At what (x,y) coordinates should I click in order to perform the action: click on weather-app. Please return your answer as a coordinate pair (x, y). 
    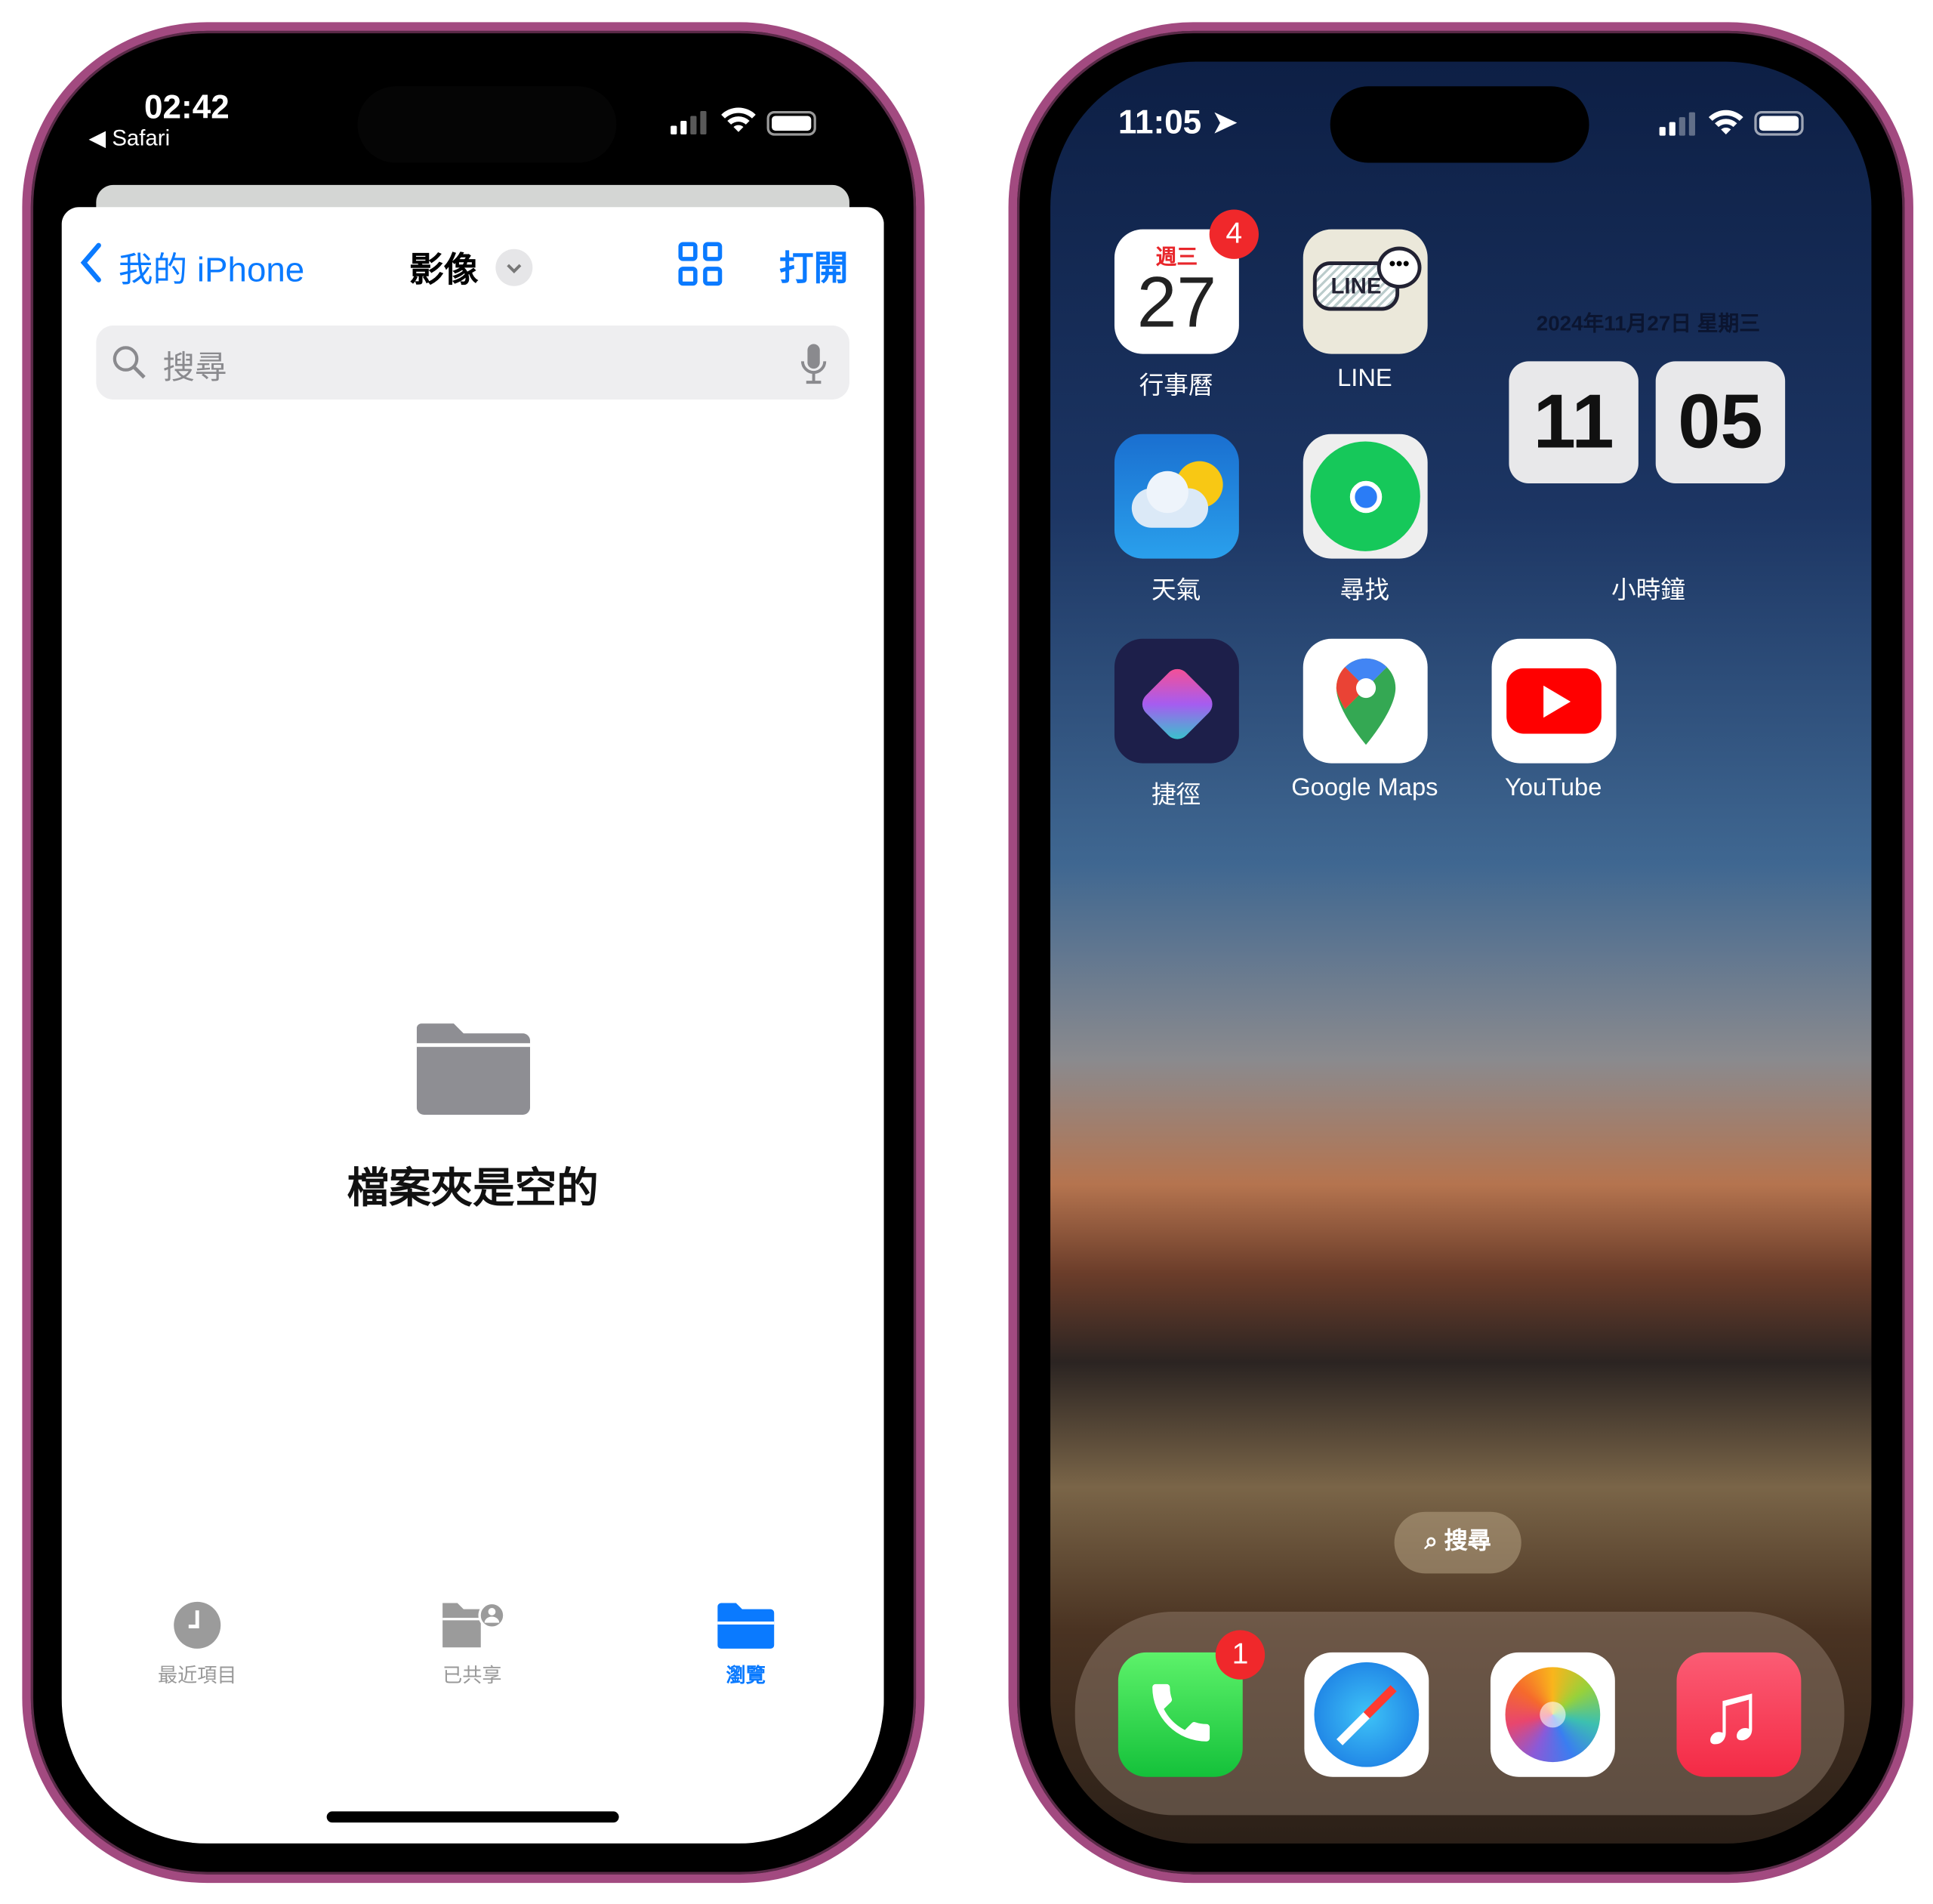
    Looking at the image, I should click on (1176, 496).